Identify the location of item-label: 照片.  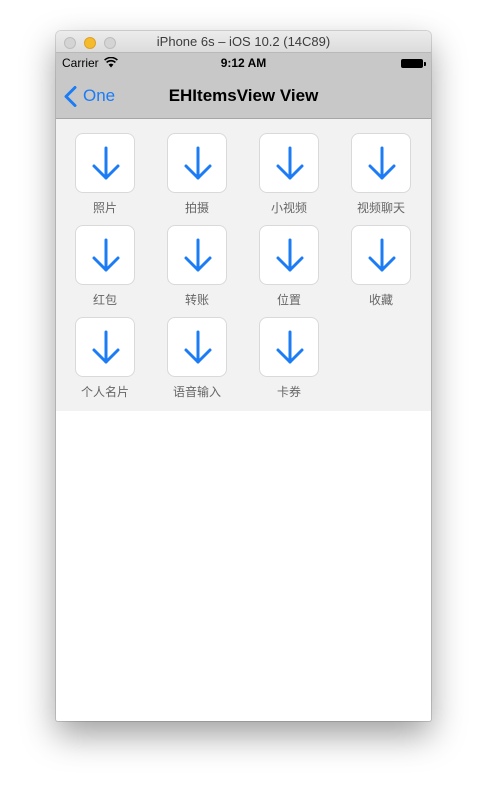
(104, 208).